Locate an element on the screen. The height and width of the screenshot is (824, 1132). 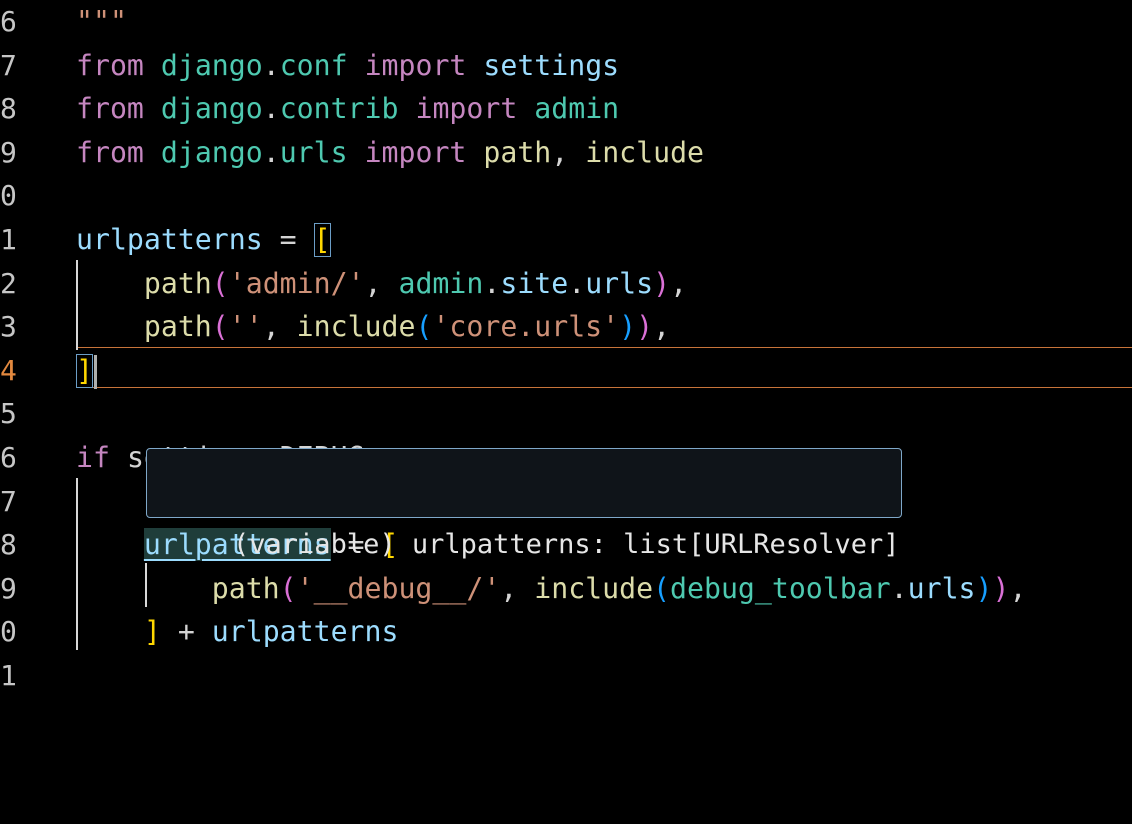
line-code: from django.urls import path, include is located at coordinates (390, 153).